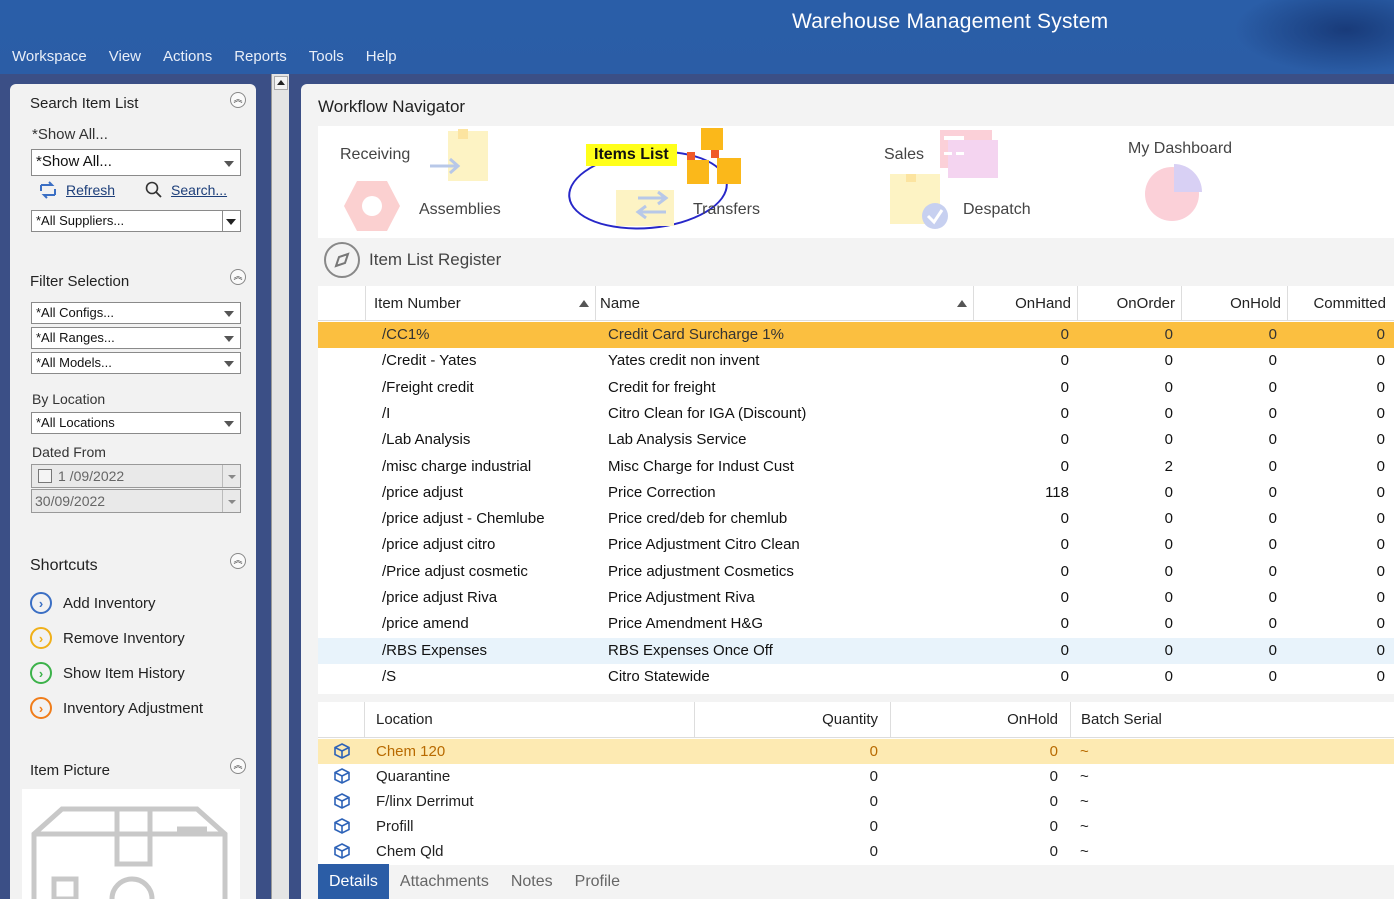 This screenshot has width=1394, height=899. What do you see at coordinates (1340, 303) in the screenshot?
I see `column-committed: Committed` at bounding box center [1340, 303].